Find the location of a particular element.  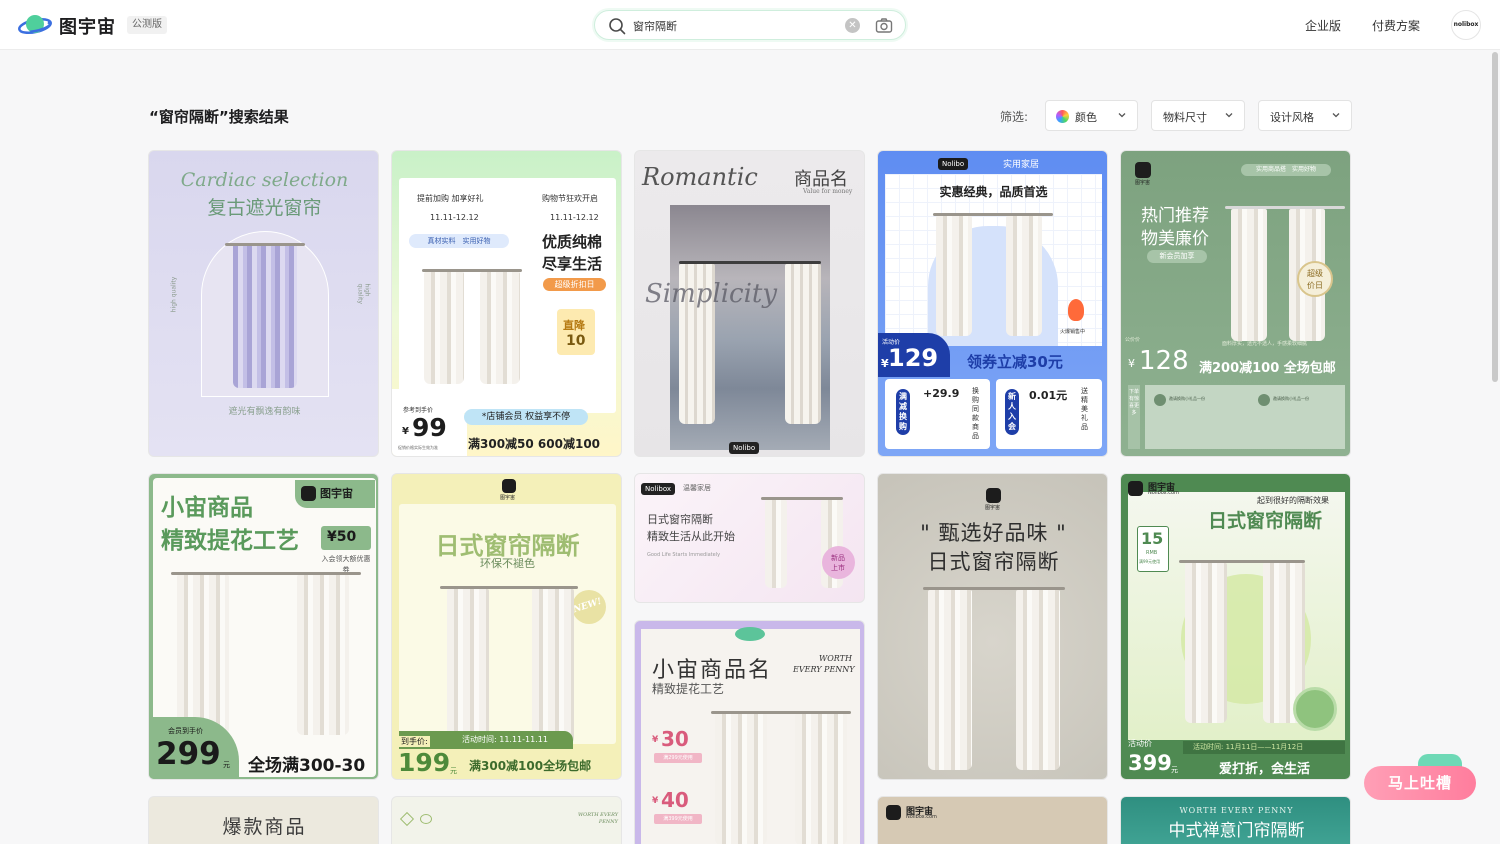

promo-text: 满200减100 全场包邮 is located at coordinates (1267, 368).